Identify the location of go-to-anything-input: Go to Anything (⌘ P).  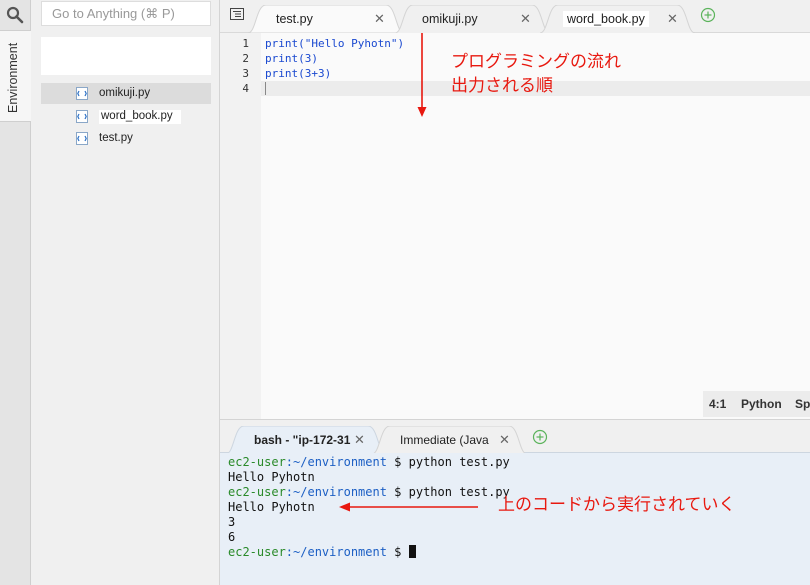
(126, 13).